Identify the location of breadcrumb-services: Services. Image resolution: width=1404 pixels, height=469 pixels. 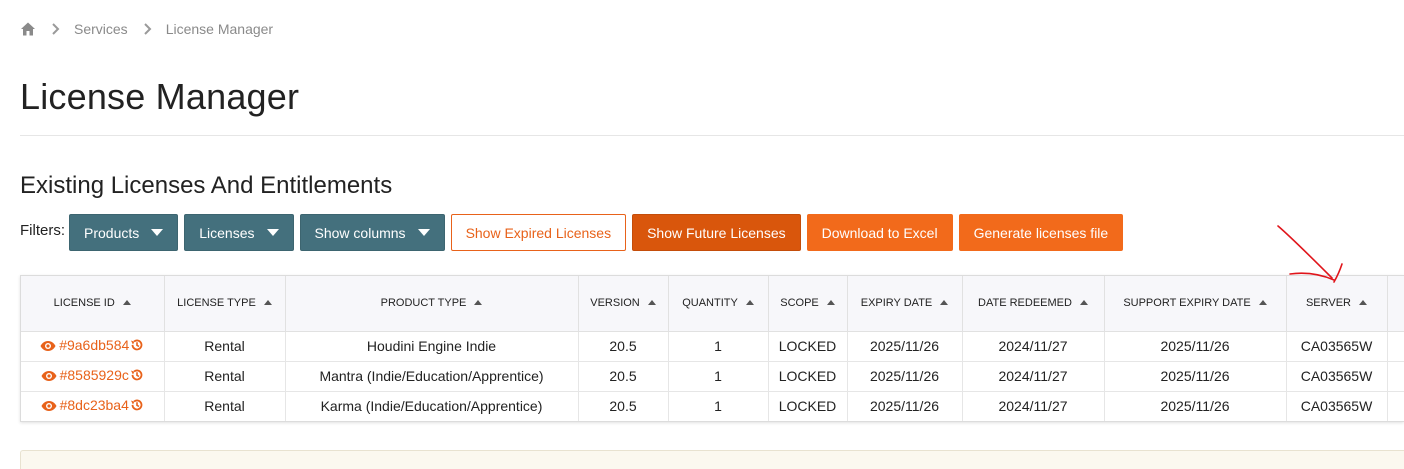
(101, 29).